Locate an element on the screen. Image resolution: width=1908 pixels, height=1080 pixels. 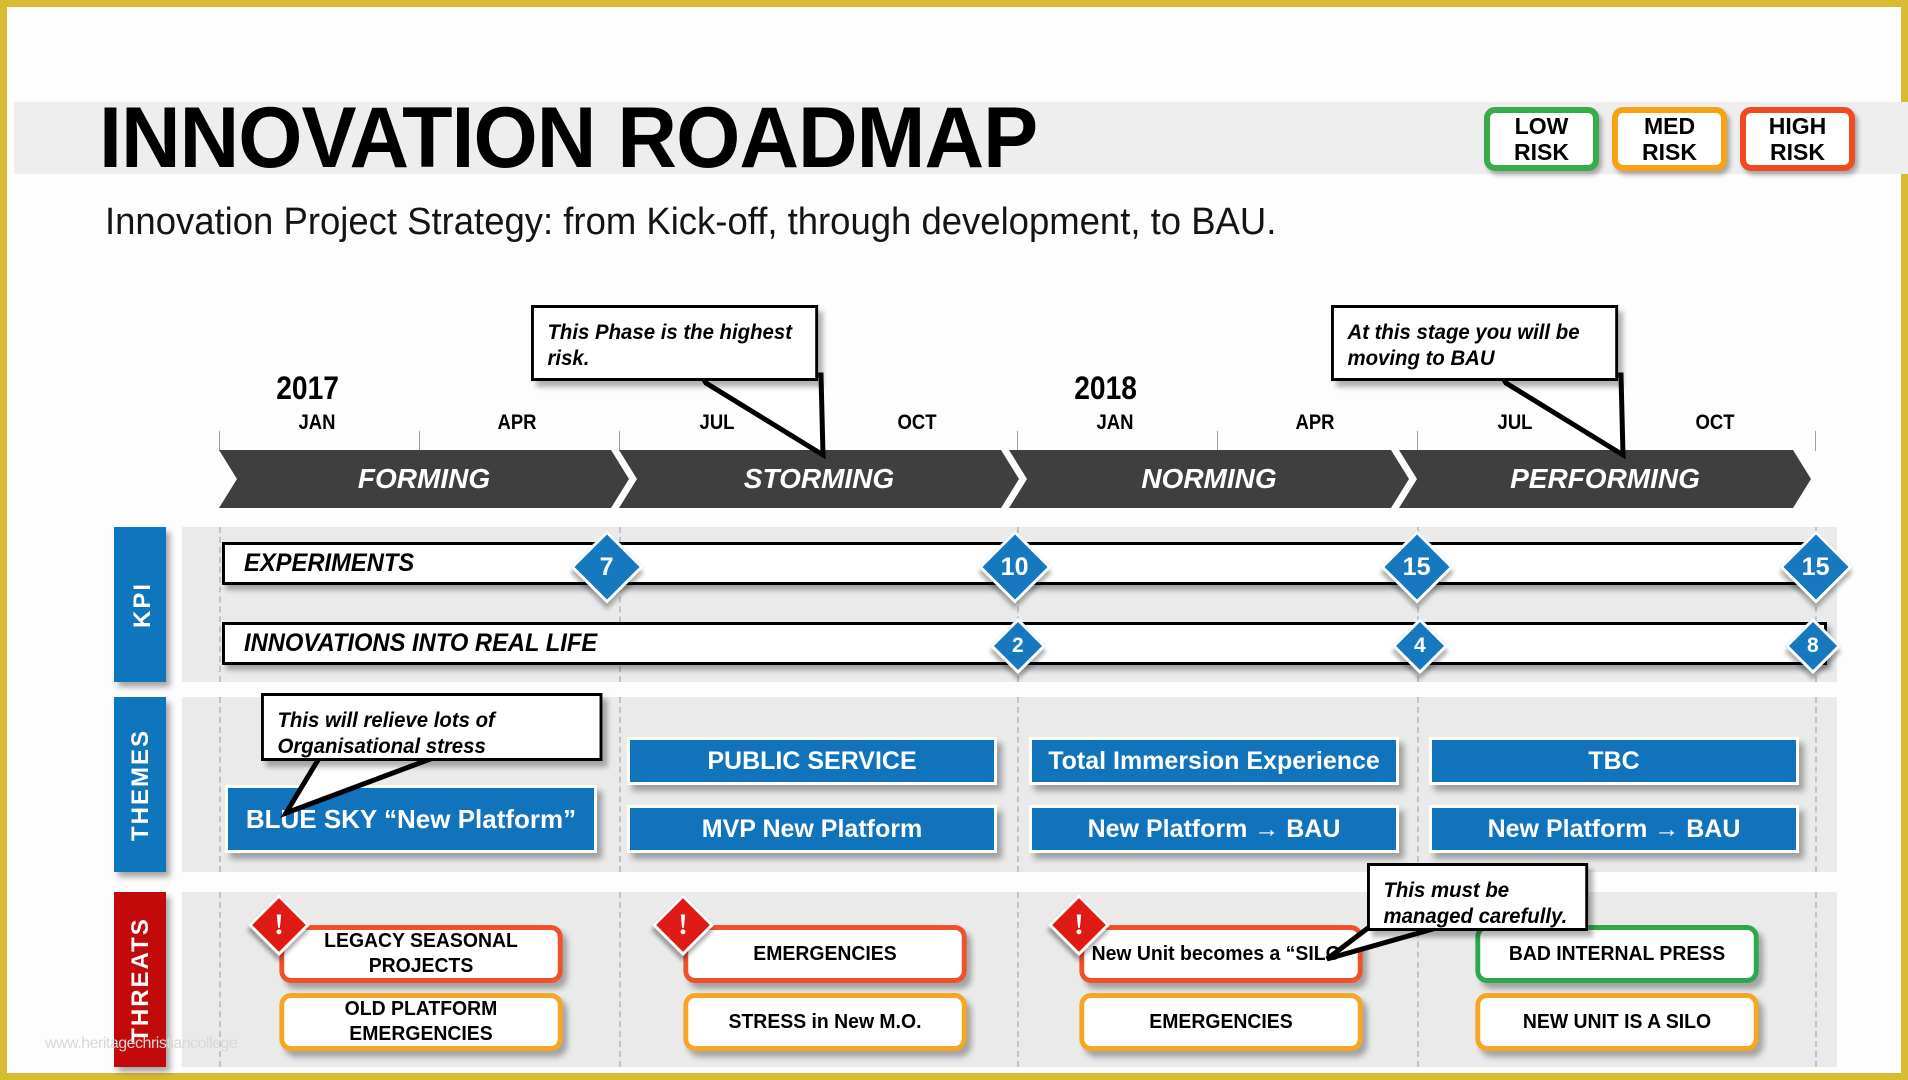
month-label-3: OCT is located at coordinates (917, 422).